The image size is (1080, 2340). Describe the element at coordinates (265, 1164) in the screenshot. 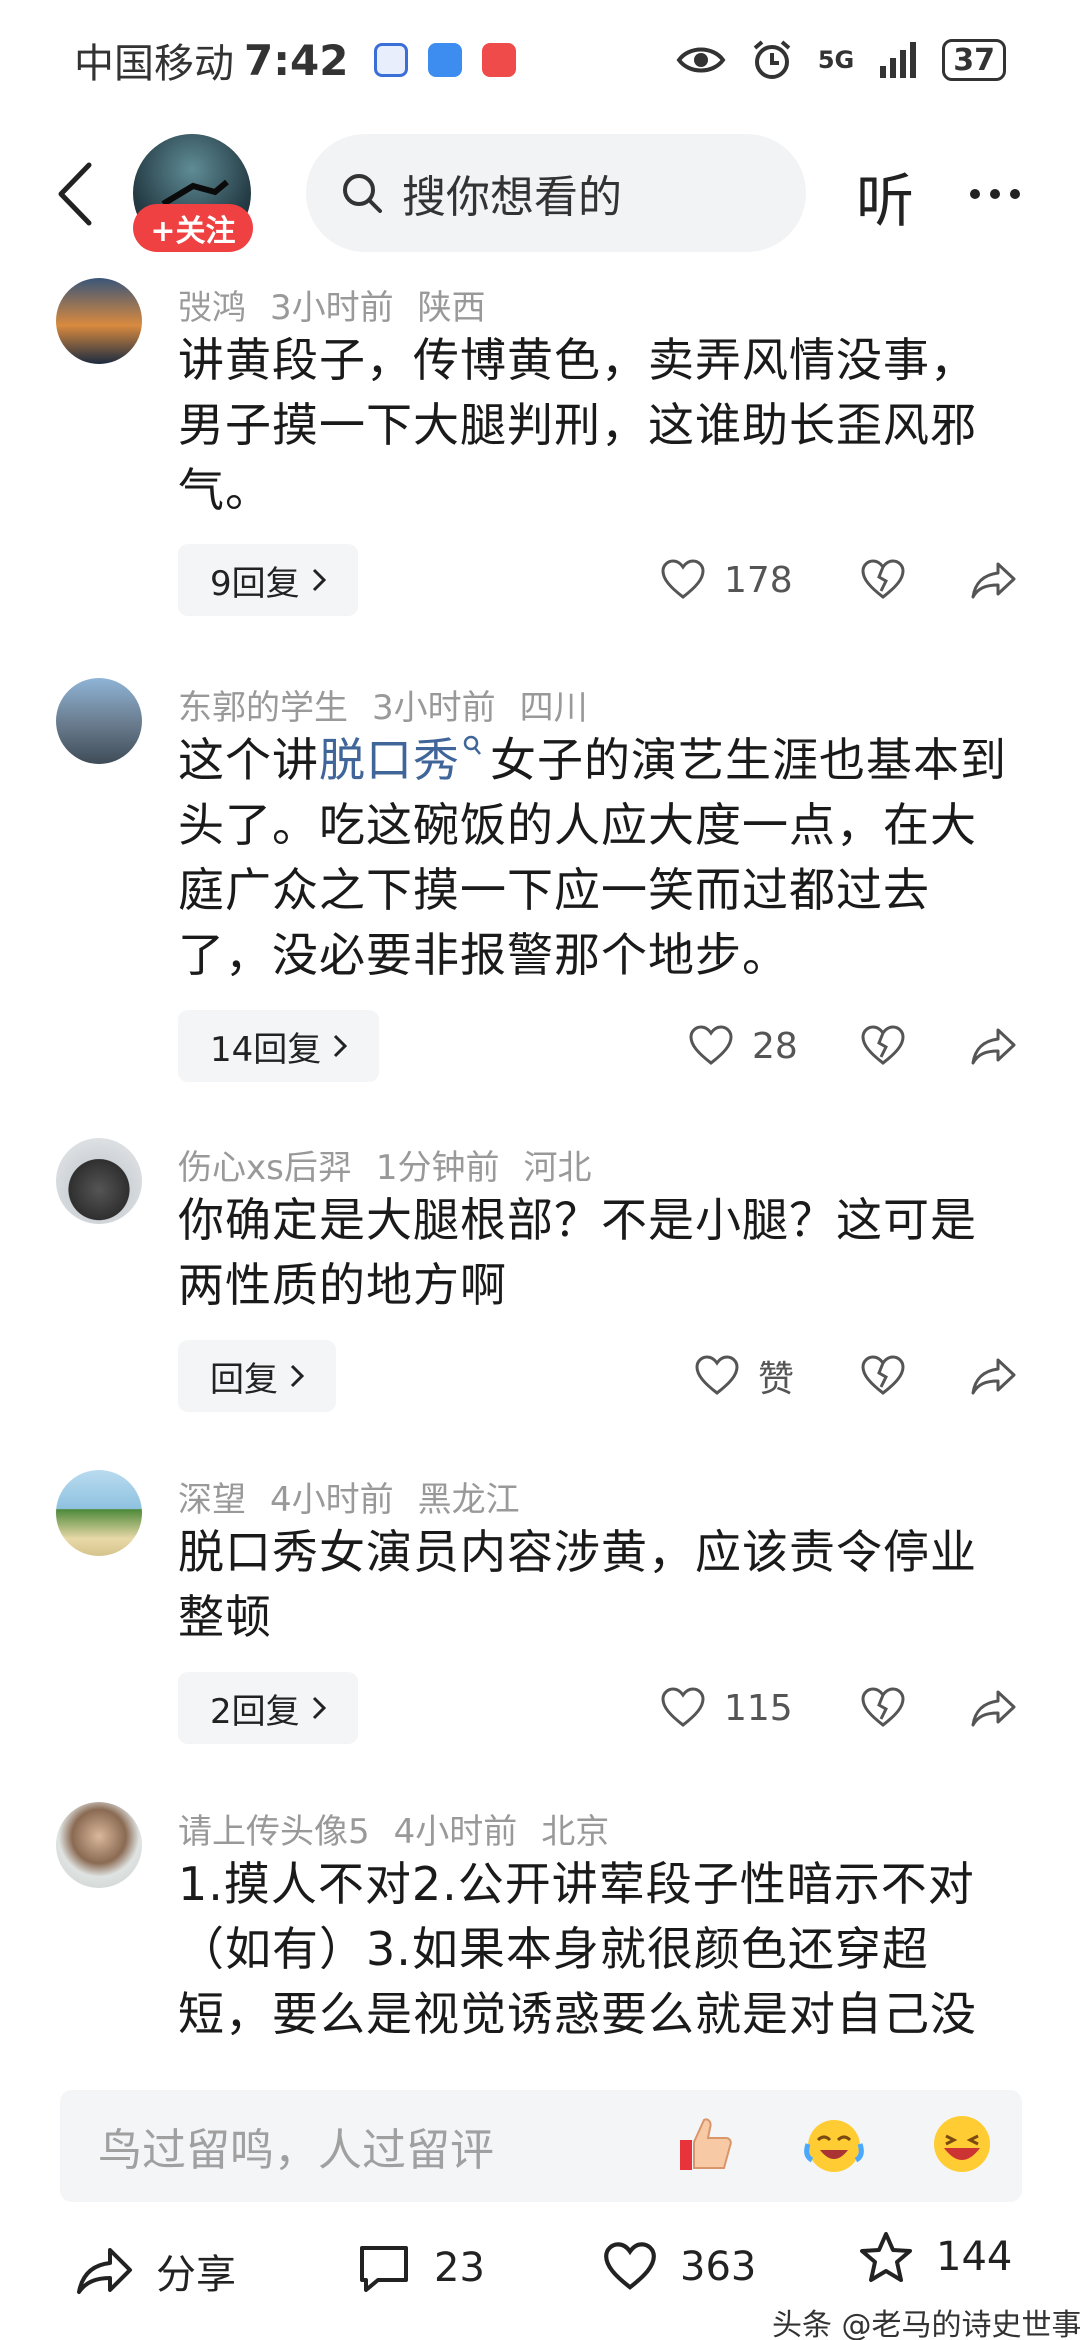

I see `comment-username: 伤心xs后羿` at that location.